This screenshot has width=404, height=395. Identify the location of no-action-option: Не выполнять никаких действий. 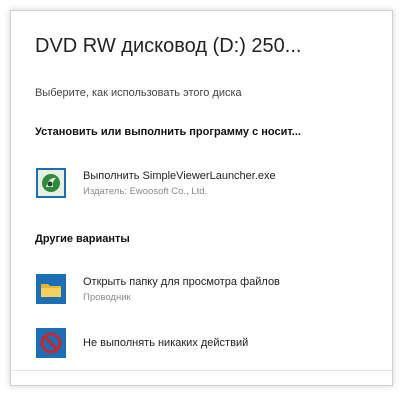
(201, 343).